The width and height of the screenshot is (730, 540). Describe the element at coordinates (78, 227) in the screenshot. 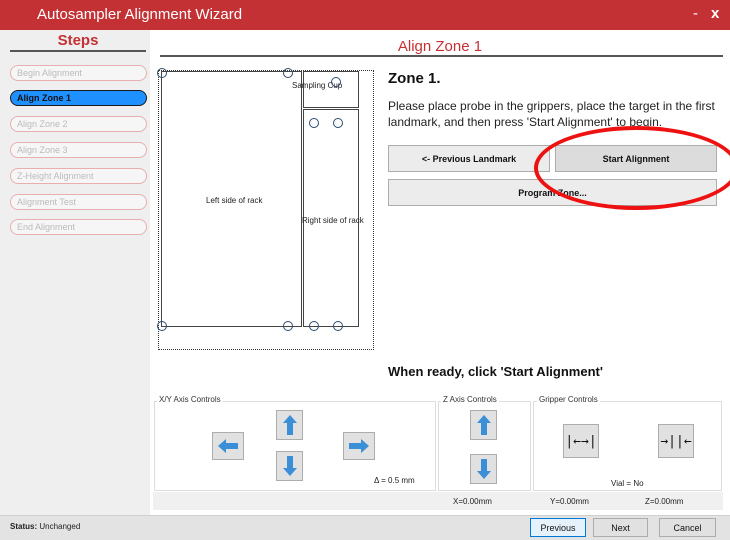

I see `step-end-alignment: End Alignment` at that location.